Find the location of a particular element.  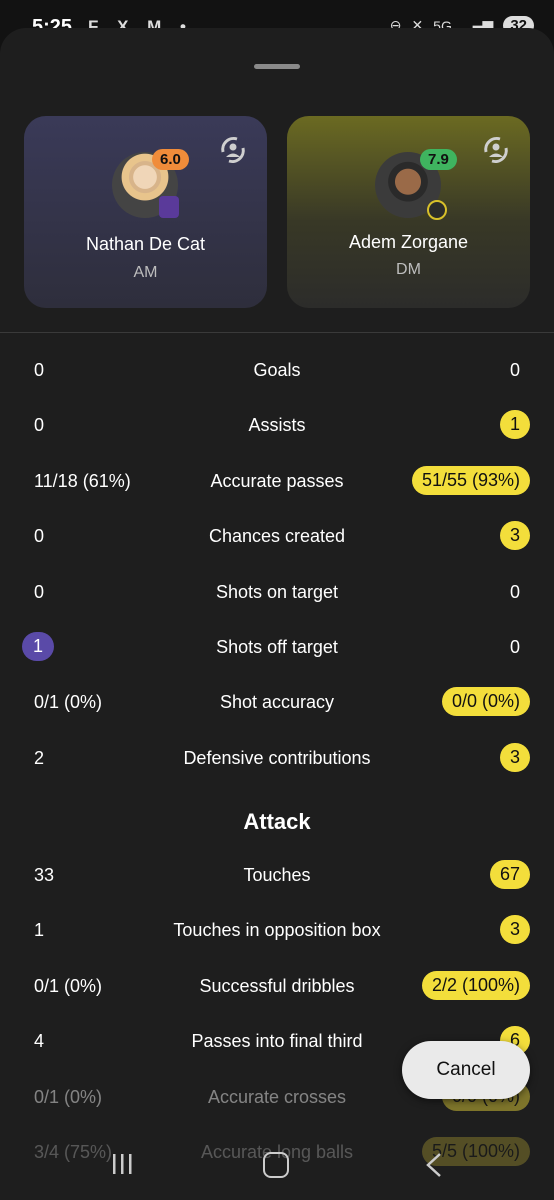

player-name: Adem Zorgane is located at coordinates (408, 242).